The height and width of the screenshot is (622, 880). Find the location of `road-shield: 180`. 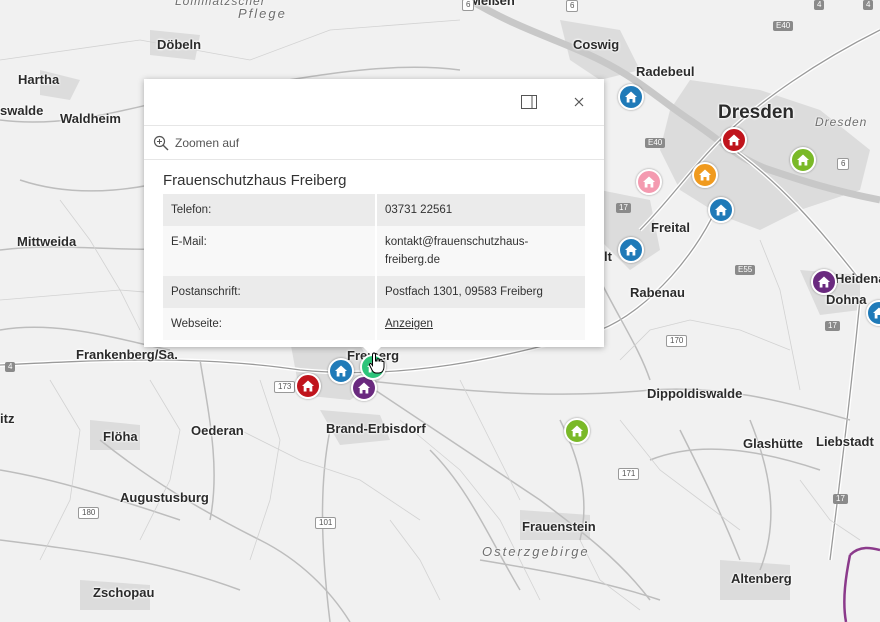

road-shield: 180 is located at coordinates (89, 513).